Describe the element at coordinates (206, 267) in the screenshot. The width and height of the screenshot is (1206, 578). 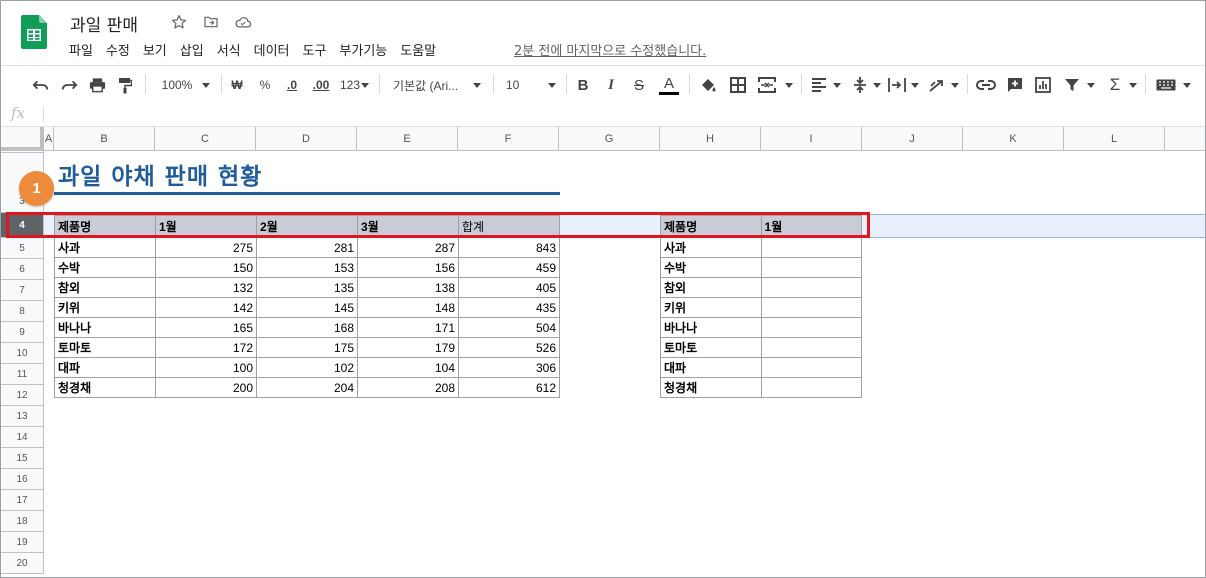
I see `value-cell: 150` at that location.